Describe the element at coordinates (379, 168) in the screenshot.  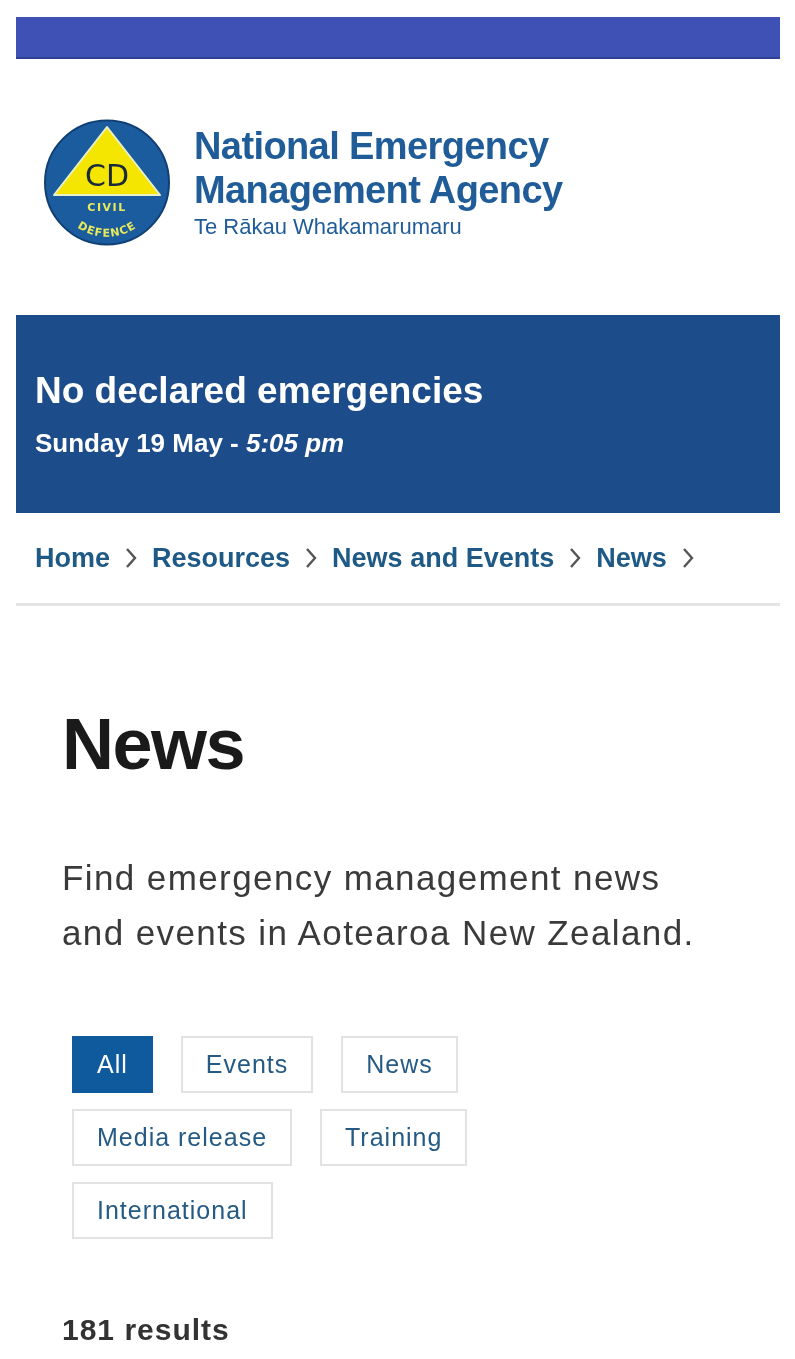
I see `agency-name: National Emergency Management Agency` at that location.